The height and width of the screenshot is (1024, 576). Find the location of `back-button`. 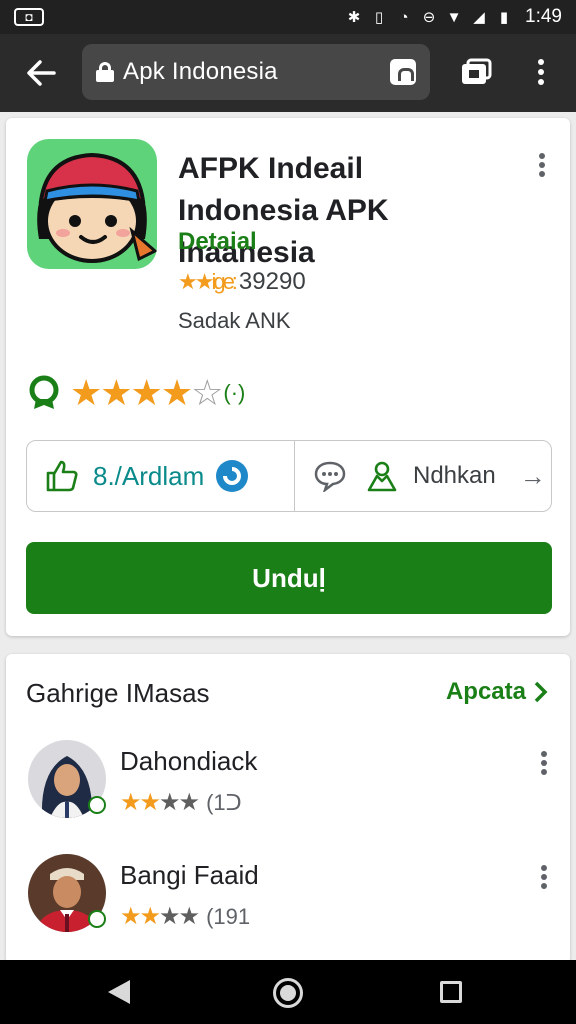

back-button is located at coordinates (41, 73).